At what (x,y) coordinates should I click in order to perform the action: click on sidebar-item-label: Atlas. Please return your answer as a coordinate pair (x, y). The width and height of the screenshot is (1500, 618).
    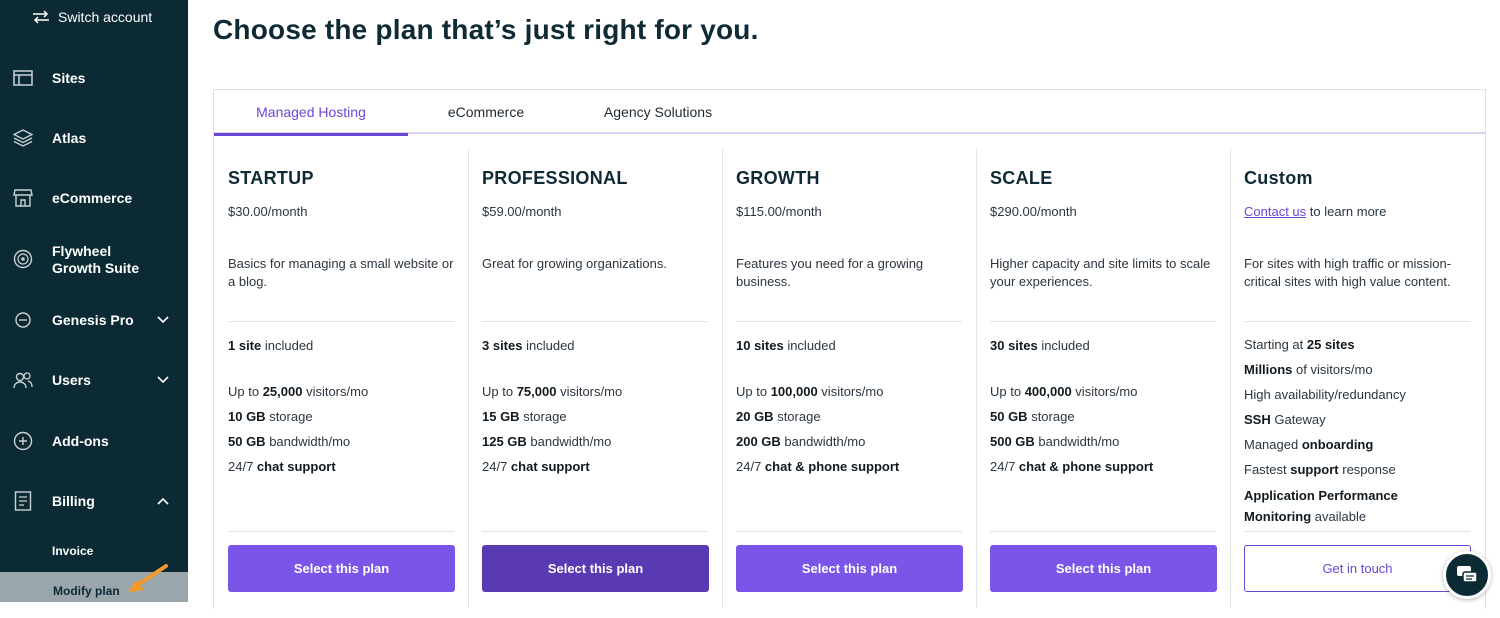
    Looking at the image, I should click on (69, 137).